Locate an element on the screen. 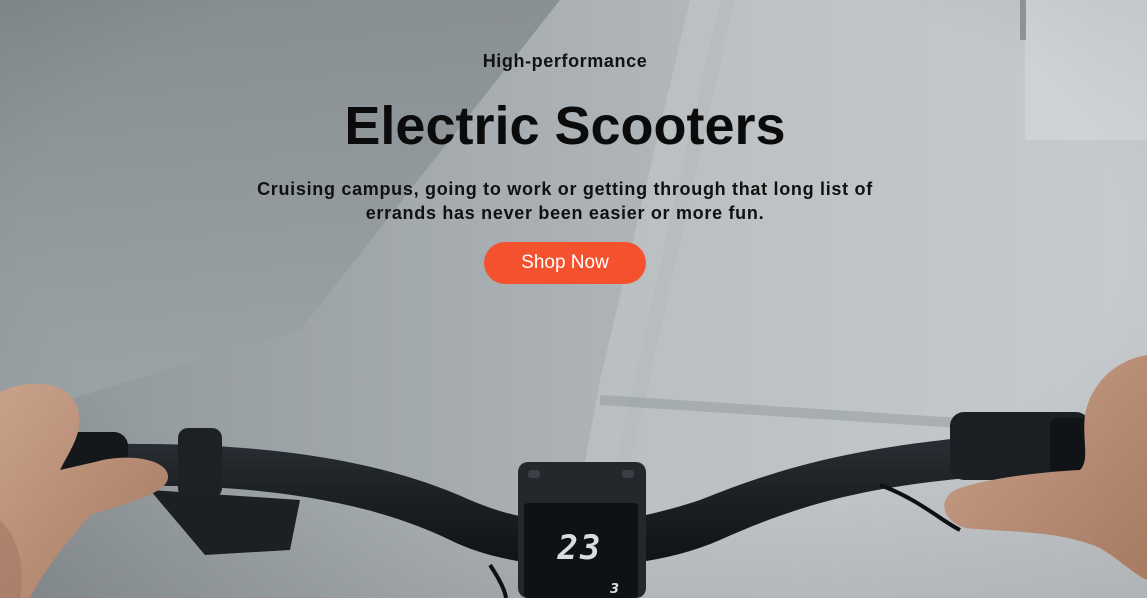  hero-eyebrow: High-performance is located at coordinates (565, 61).